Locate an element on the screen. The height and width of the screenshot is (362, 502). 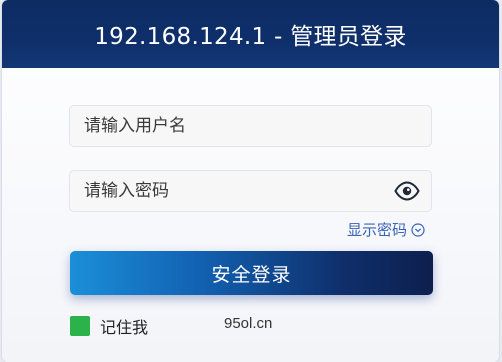
watermark: 95ol.cn is located at coordinates (248, 323).